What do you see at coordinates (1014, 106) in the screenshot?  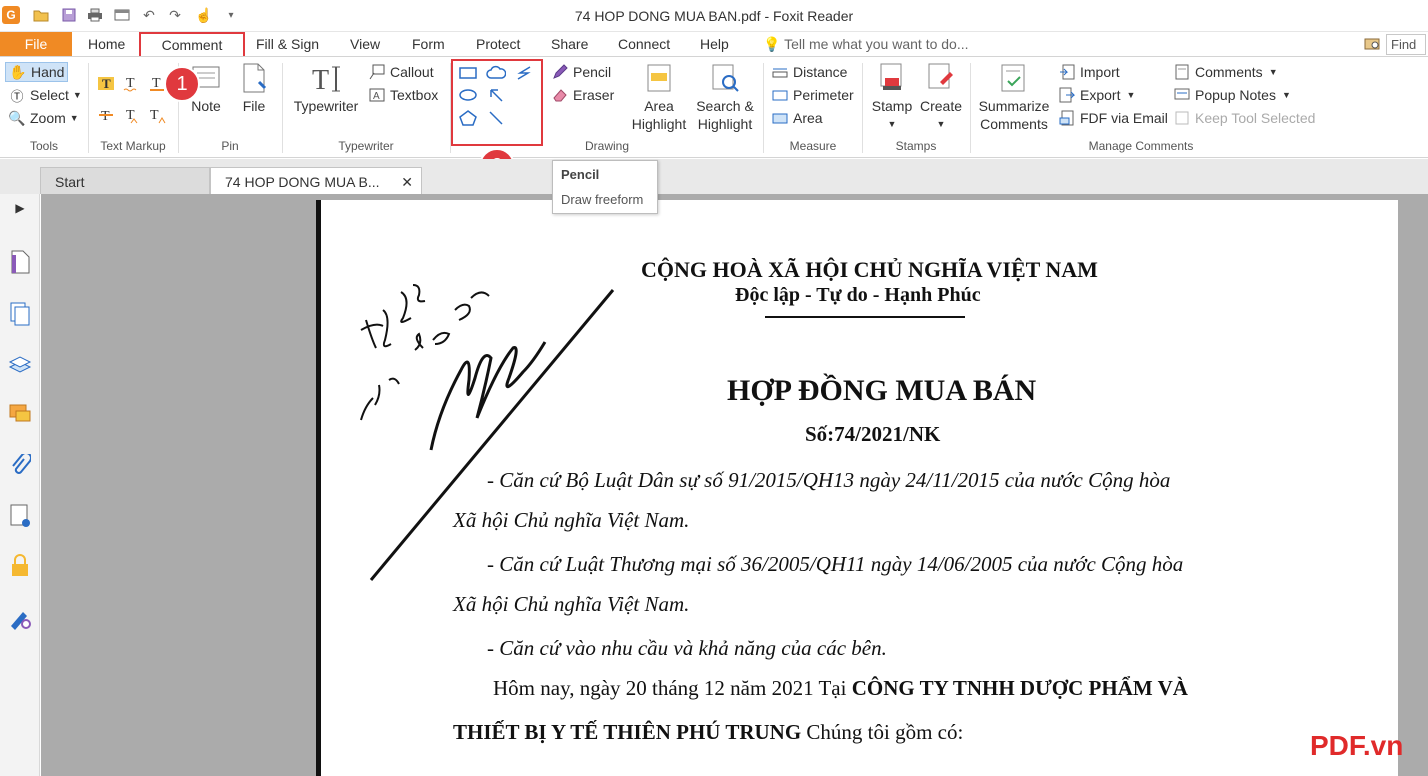 I see `summarize-label-1: Summarize` at bounding box center [1014, 106].